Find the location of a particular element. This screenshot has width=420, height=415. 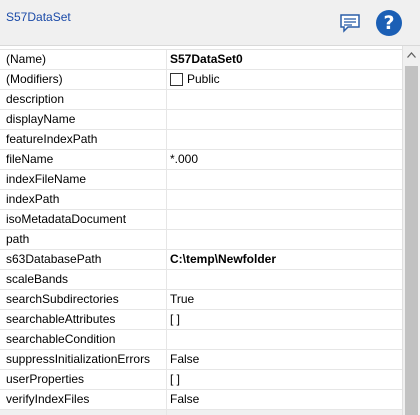

property-row: displayName is located at coordinates (201, 120).